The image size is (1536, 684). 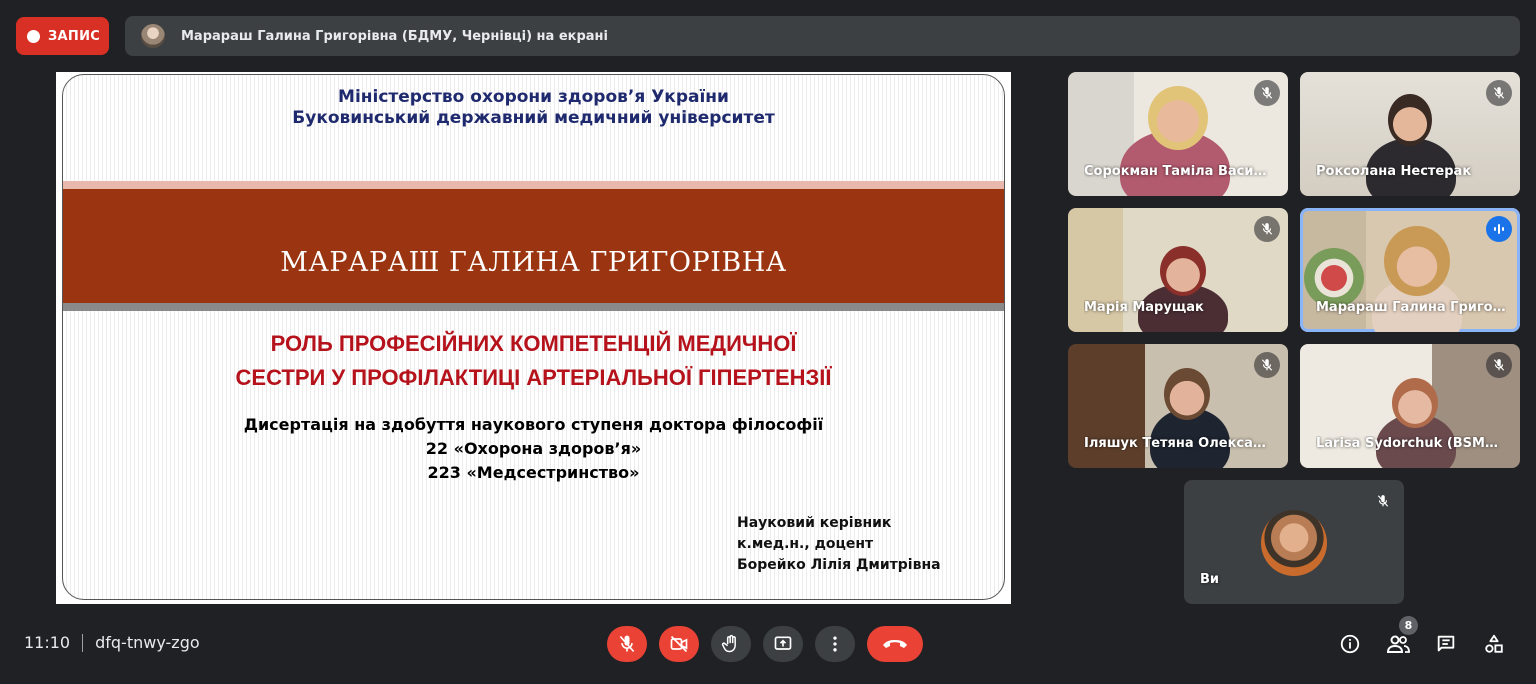 I want to click on leave-call-button, so click(x=895, y=644).